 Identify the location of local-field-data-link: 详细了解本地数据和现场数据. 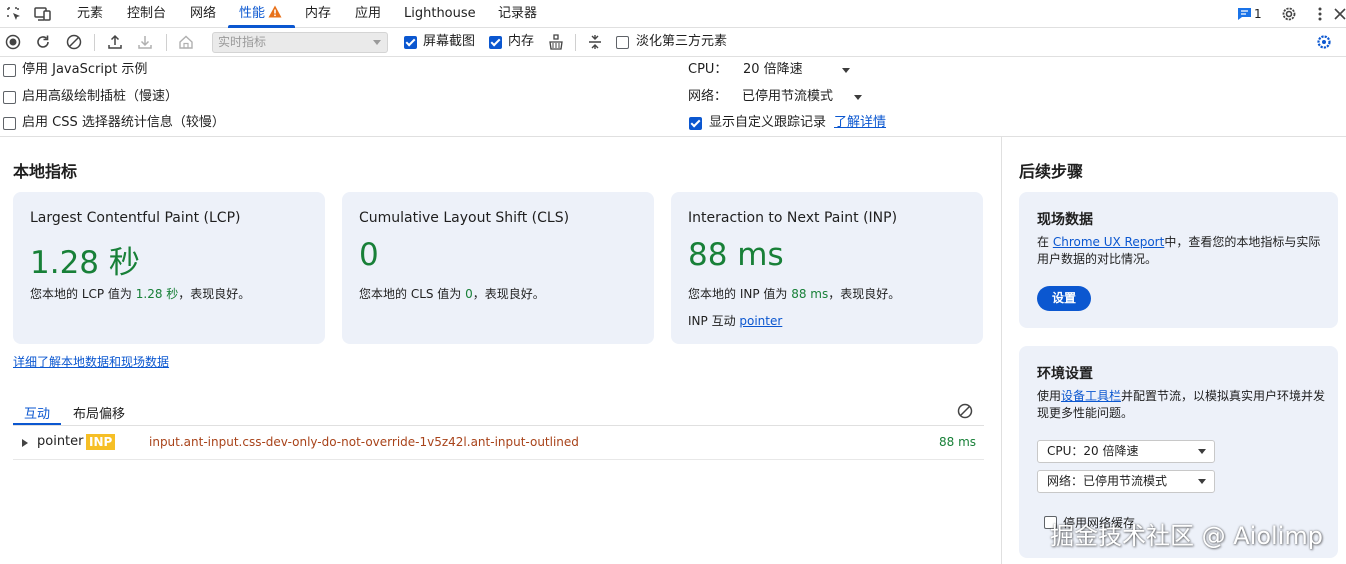
(91, 361).